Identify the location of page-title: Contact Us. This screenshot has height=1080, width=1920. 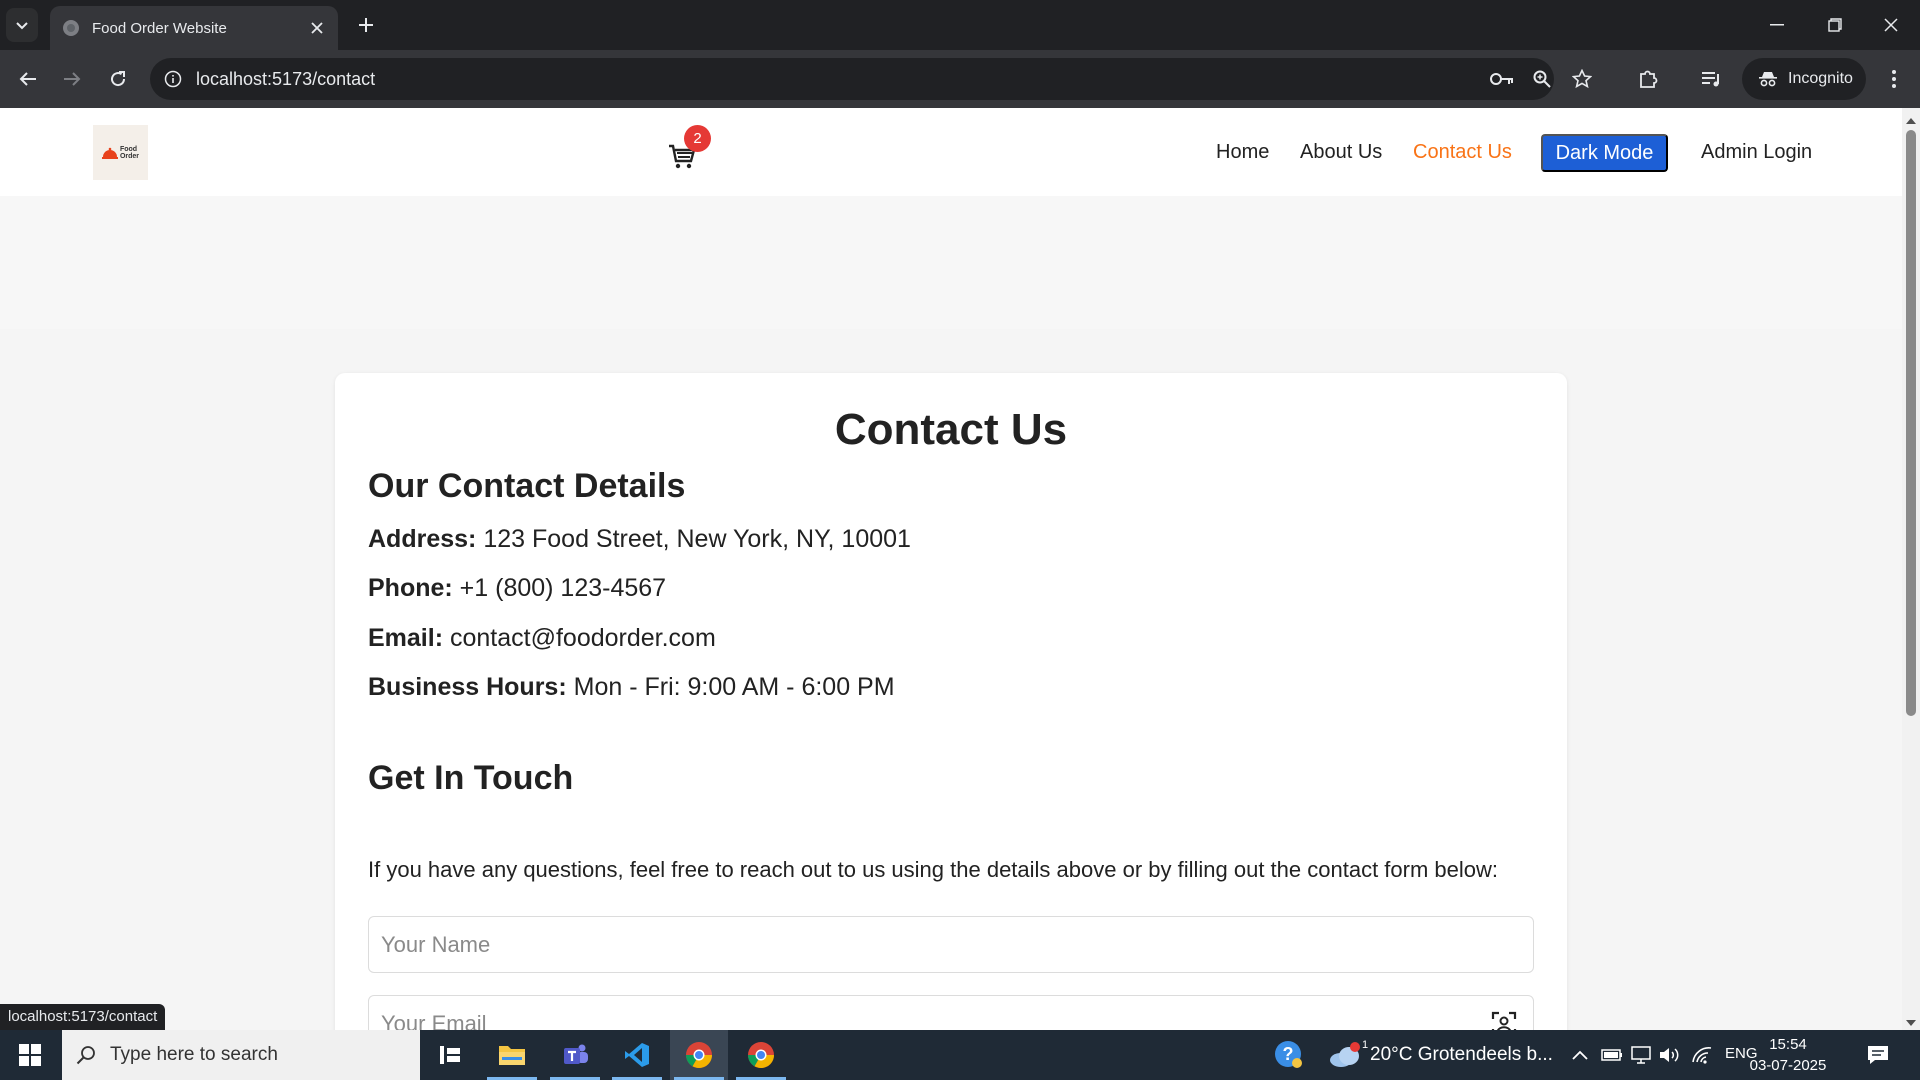
(951, 429).